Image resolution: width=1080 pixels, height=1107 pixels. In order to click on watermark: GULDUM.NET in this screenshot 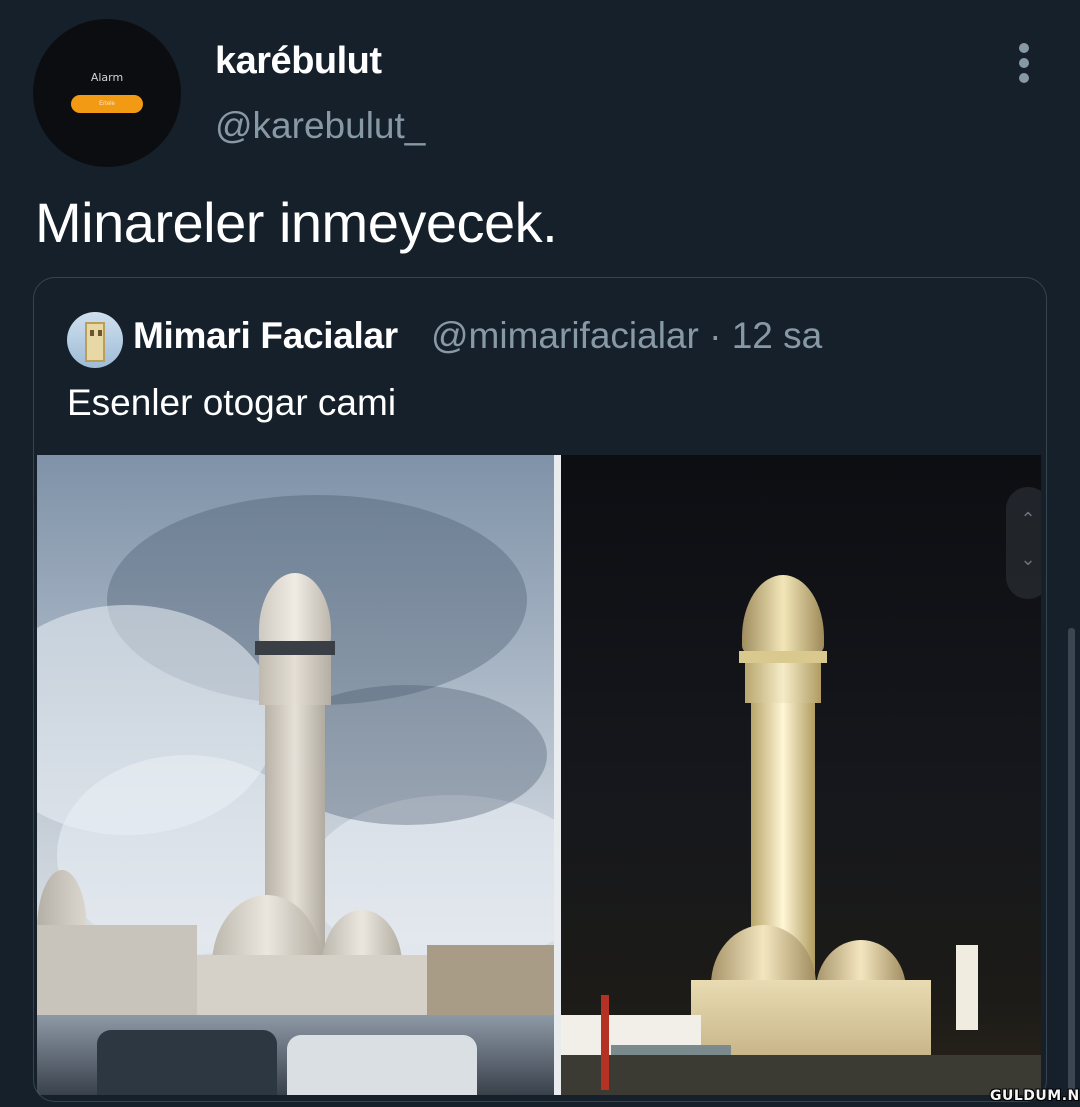, I will do `click(1035, 1096)`.